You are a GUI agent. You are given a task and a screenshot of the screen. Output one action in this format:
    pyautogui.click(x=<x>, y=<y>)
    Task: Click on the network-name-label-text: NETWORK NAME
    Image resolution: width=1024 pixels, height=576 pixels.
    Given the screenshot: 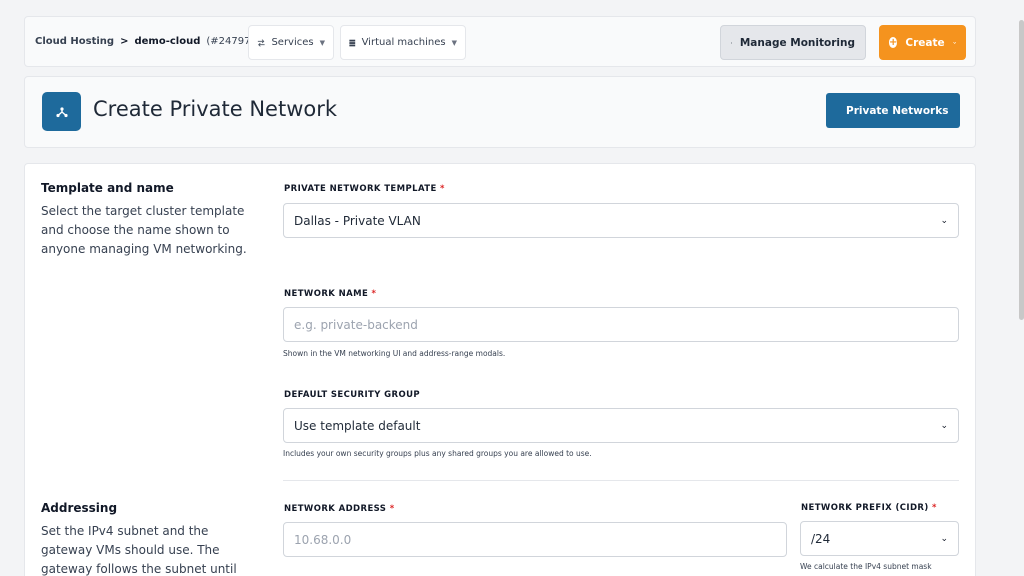 What is the action you would take?
    pyautogui.click(x=326, y=294)
    